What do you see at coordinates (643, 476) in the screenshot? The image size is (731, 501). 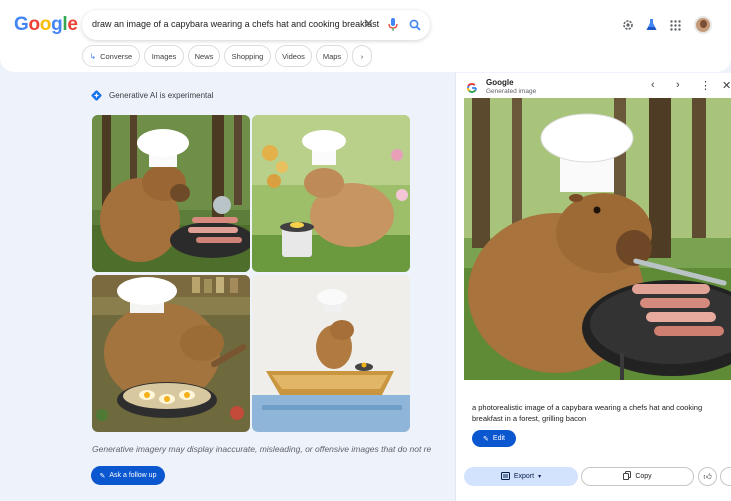 I see `copy-label: Copy` at bounding box center [643, 476].